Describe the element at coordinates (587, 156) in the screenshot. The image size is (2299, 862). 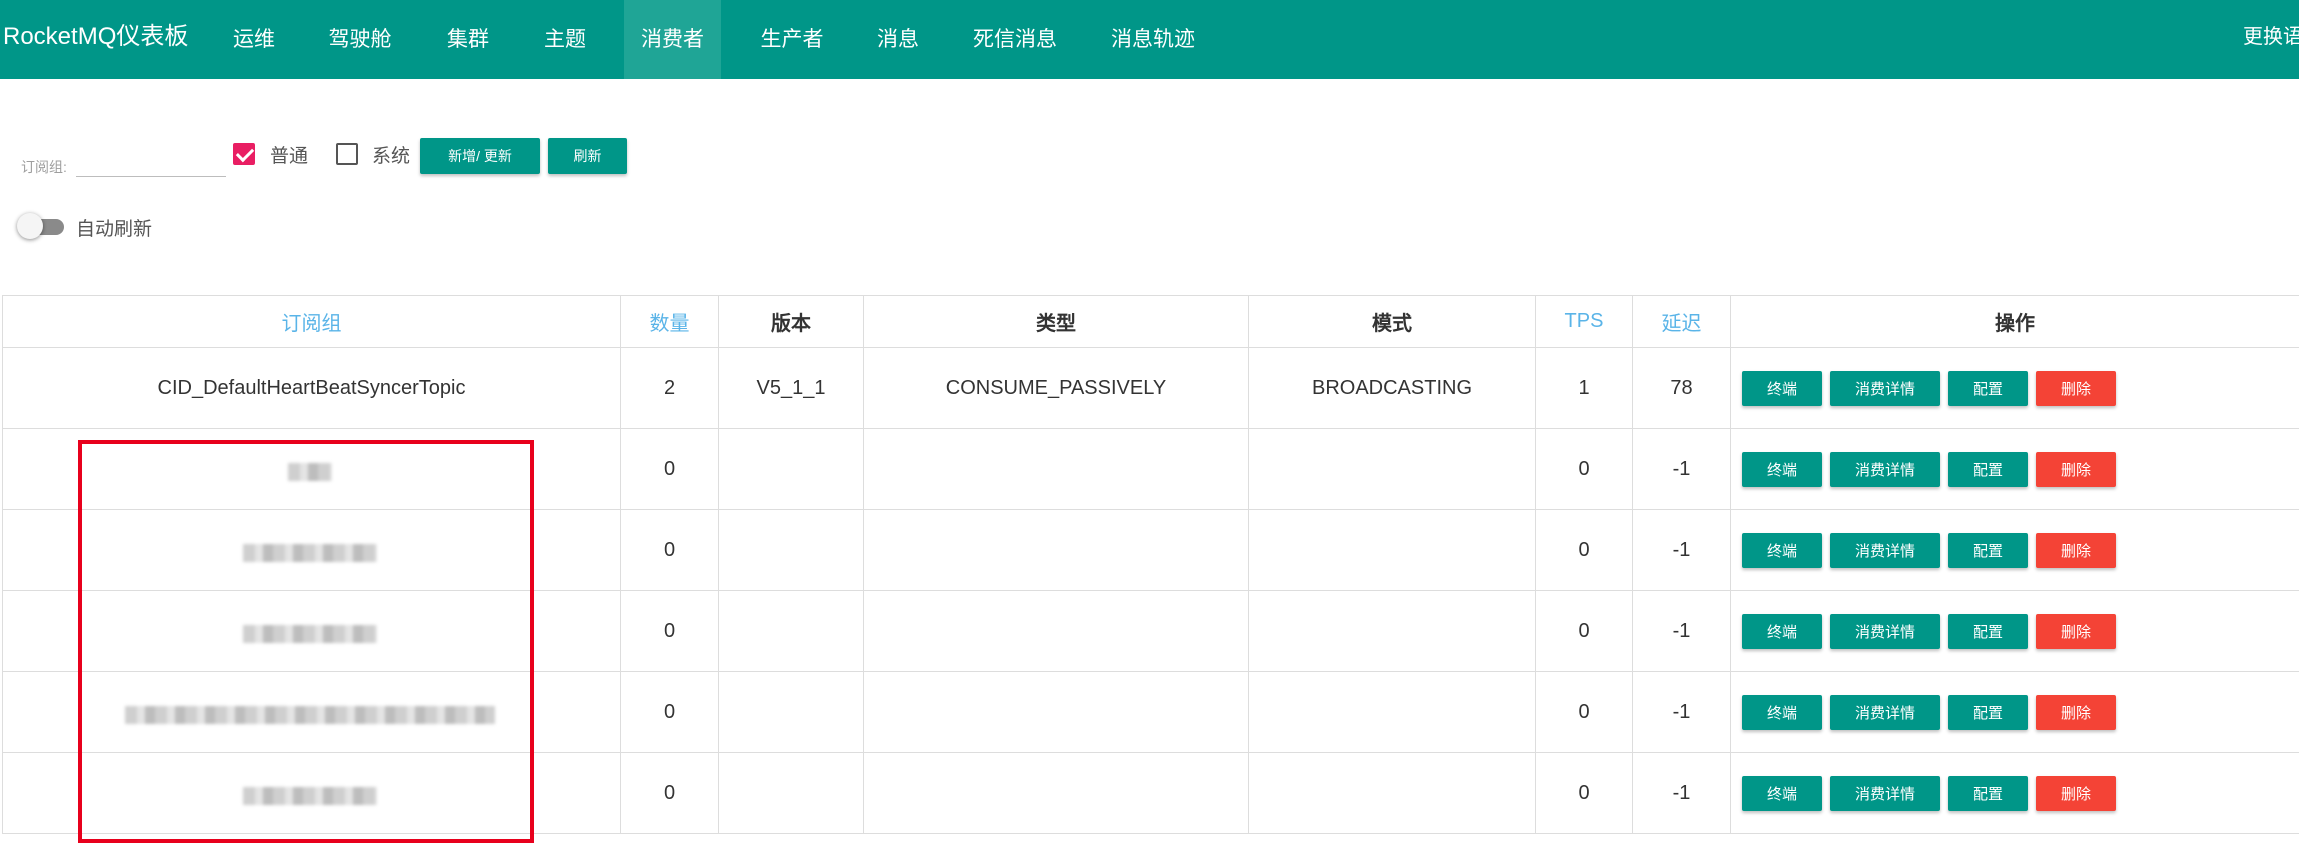
I see `refresh-button: 刷新` at that location.